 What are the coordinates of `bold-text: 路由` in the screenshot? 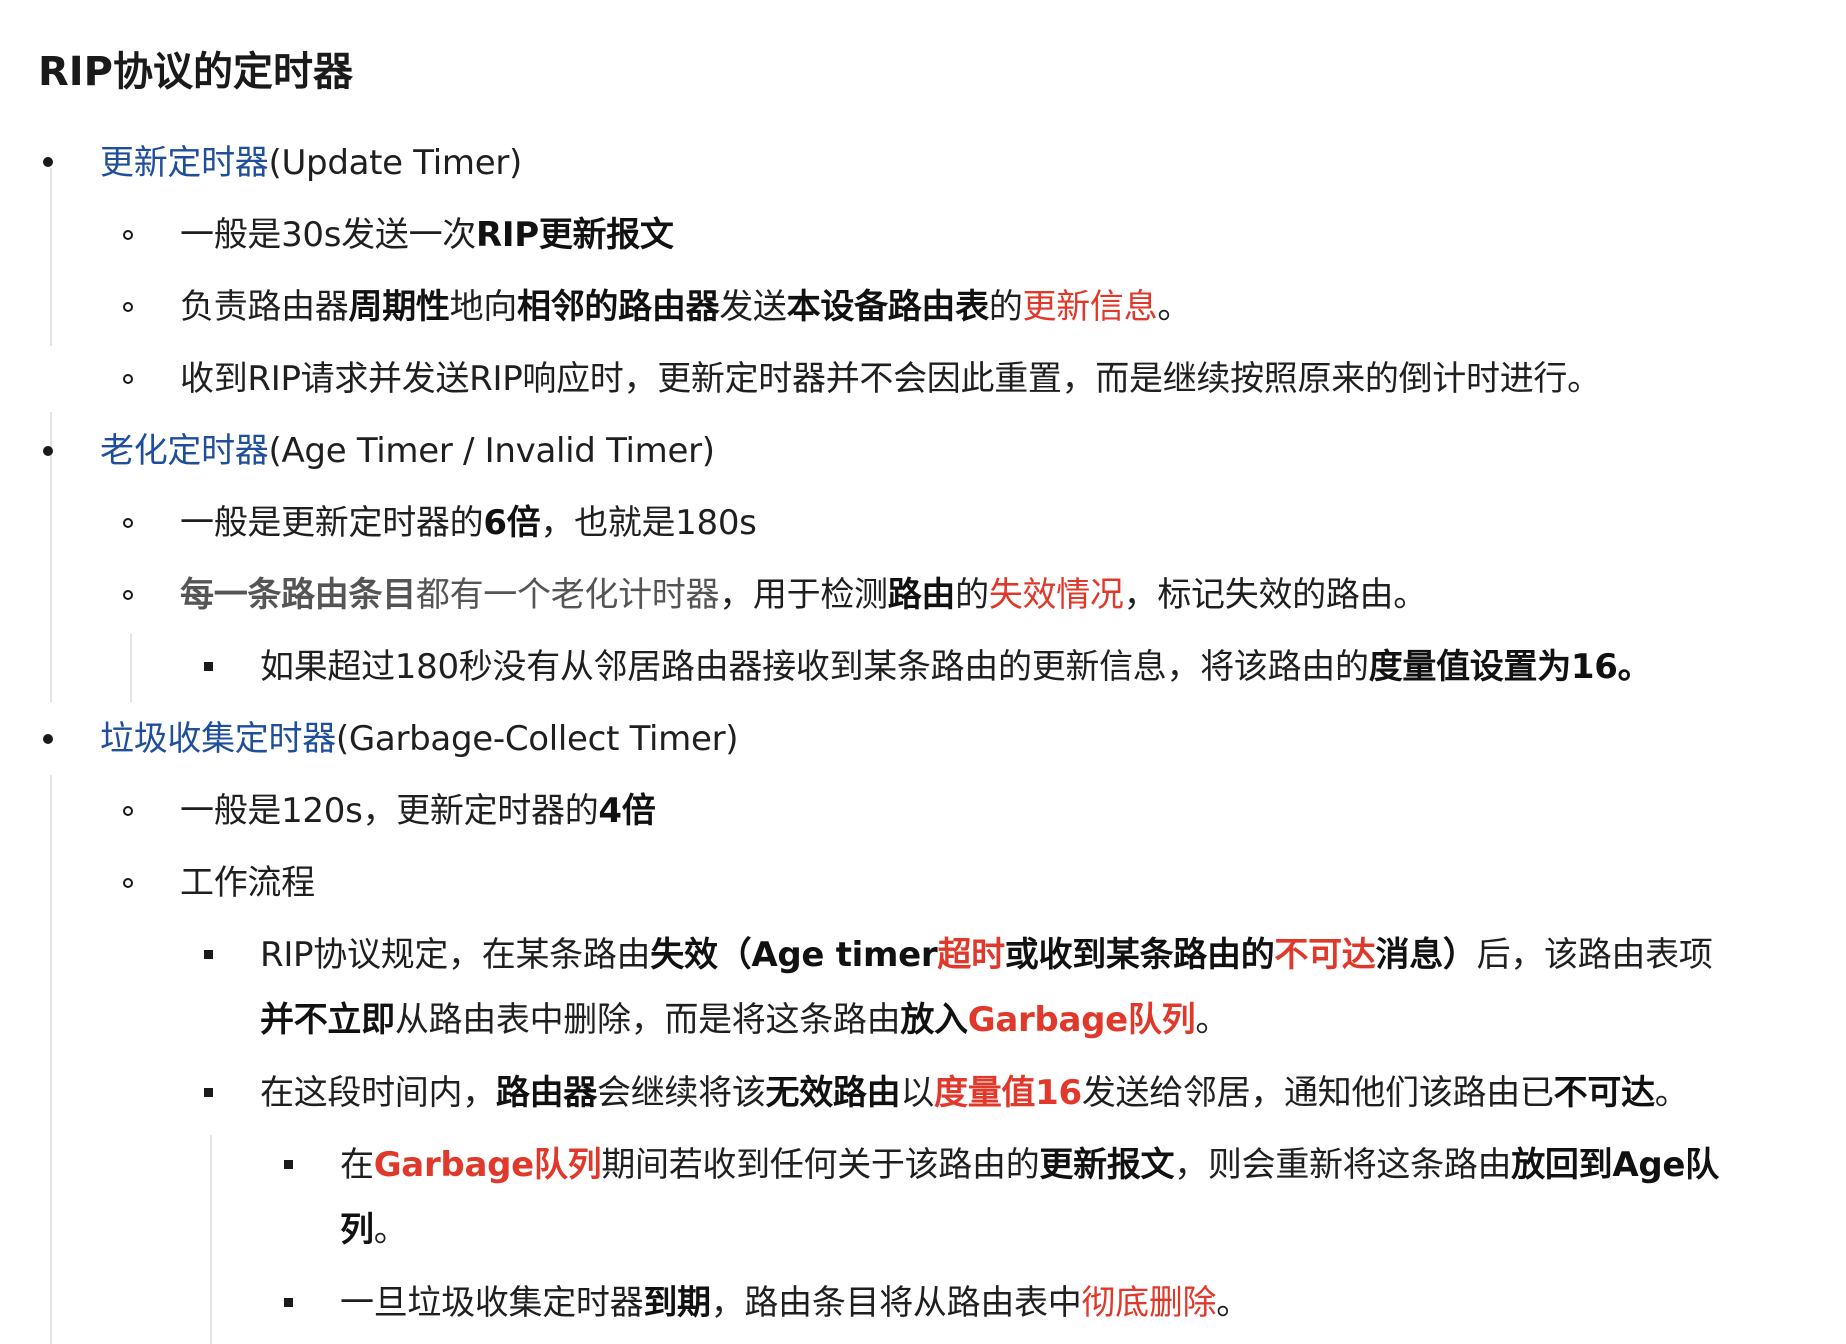 It's located at (921, 595).